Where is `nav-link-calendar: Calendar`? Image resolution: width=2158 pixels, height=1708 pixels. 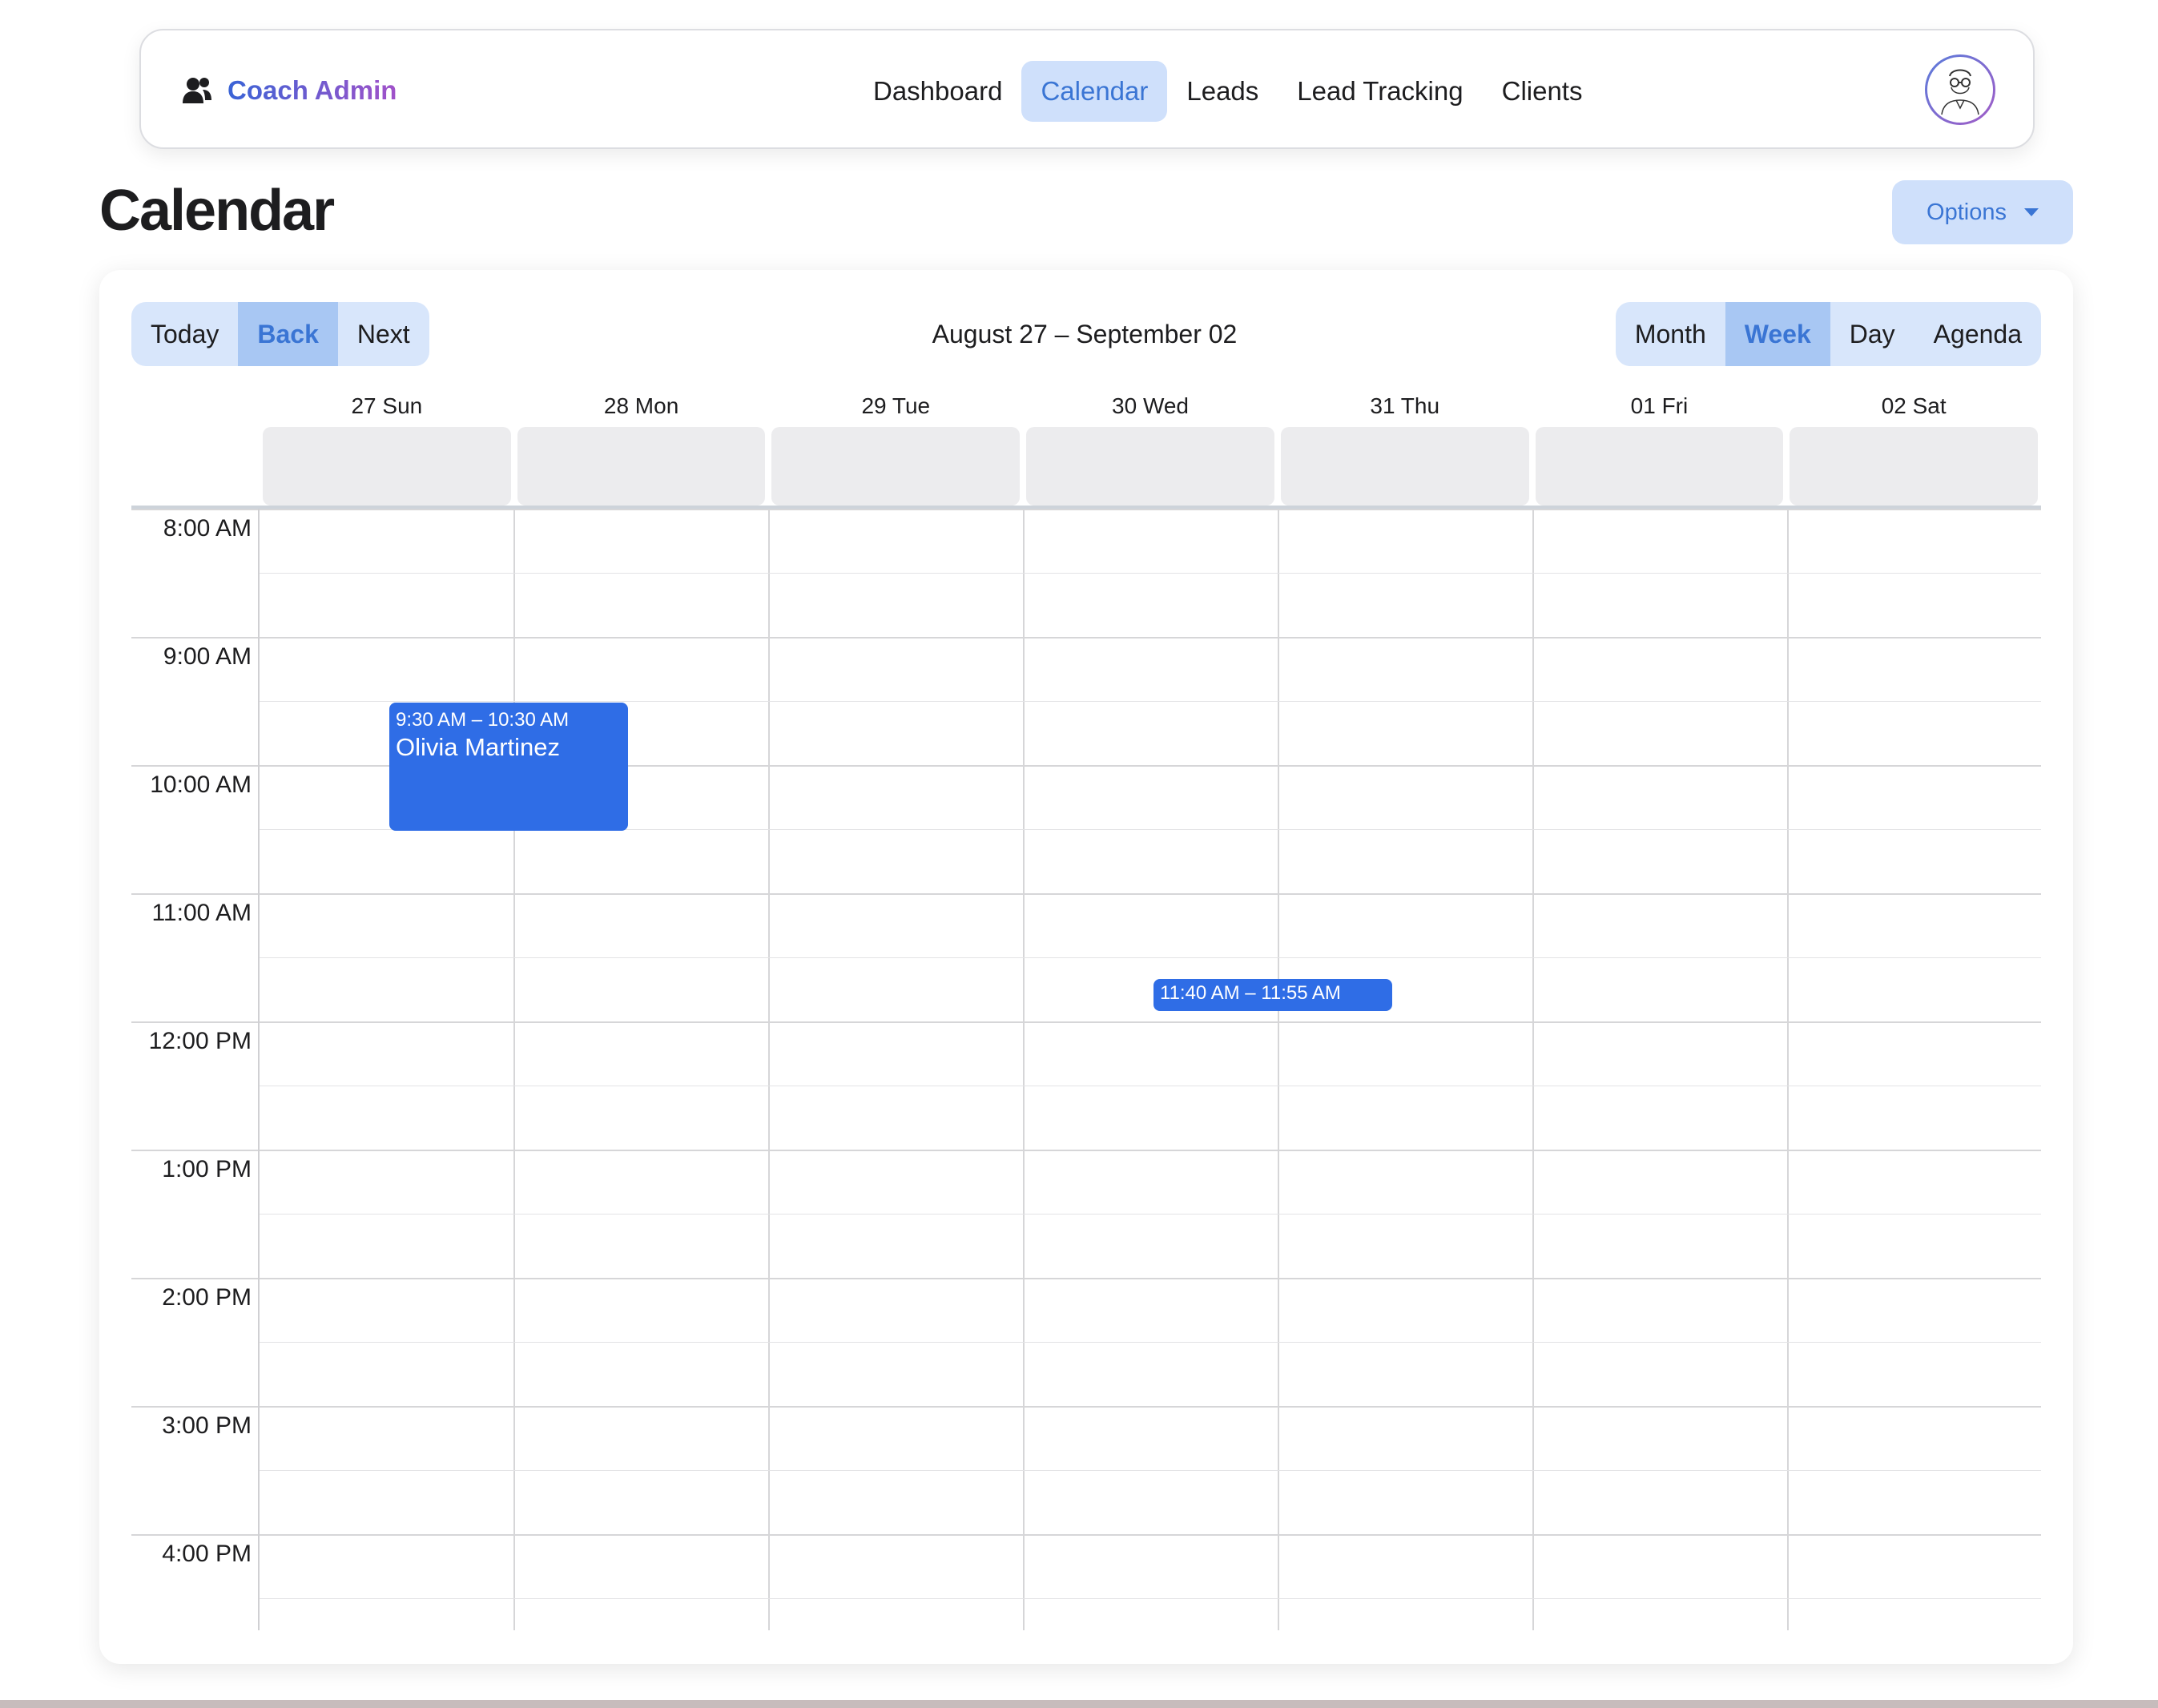
nav-link-calendar: Calendar is located at coordinates (1094, 92).